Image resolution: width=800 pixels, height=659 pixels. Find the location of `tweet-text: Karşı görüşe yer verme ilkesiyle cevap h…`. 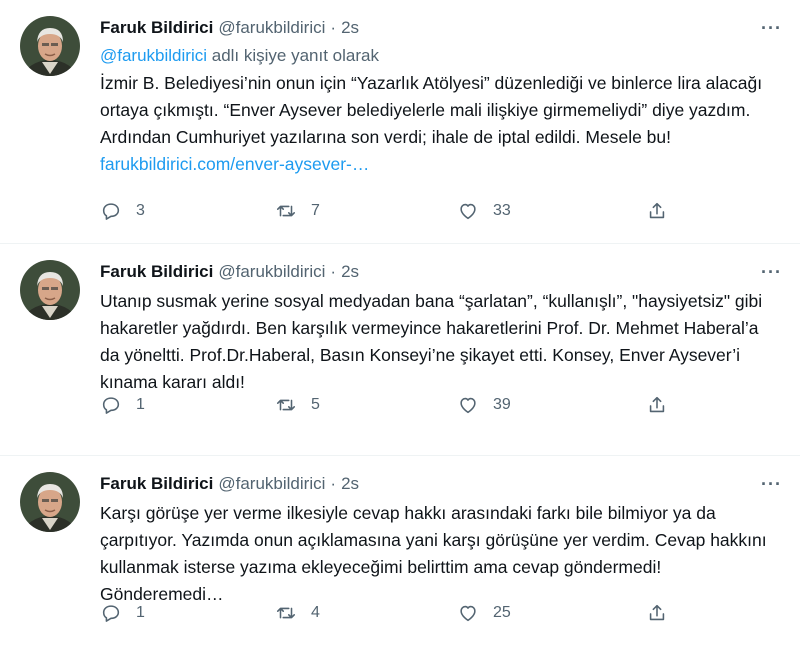

tweet-text: Karşı görüşe yer verme ilkesiyle cevap h… is located at coordinates (433, 553).